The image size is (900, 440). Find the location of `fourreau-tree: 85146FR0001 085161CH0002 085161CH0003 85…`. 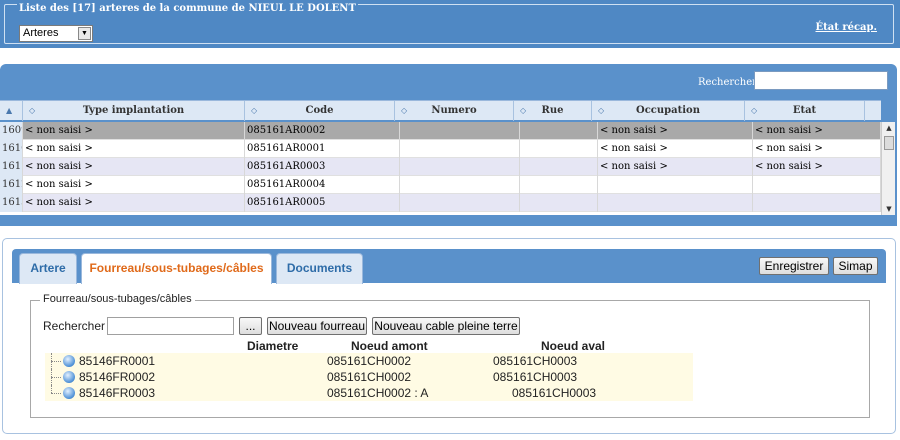

fourreau-tree: 85146FR0001 085161CH0002 085161CH0003 85… is located at coordinates (369, 377).